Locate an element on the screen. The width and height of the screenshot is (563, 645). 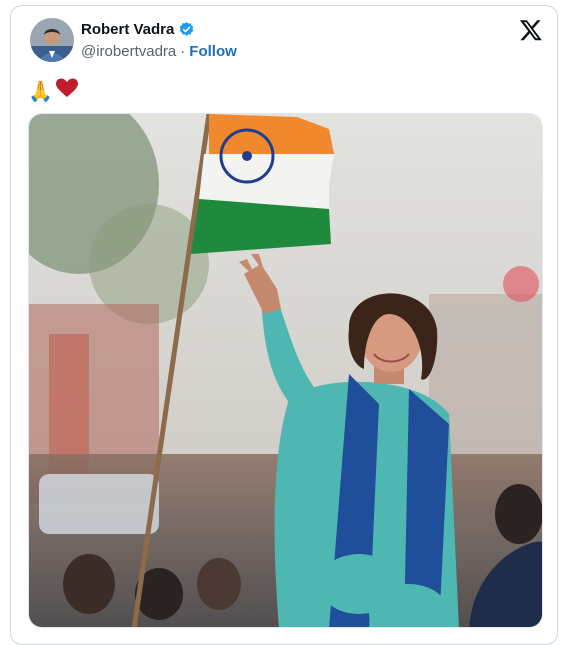
avatar is located at coordinates (52, 40).